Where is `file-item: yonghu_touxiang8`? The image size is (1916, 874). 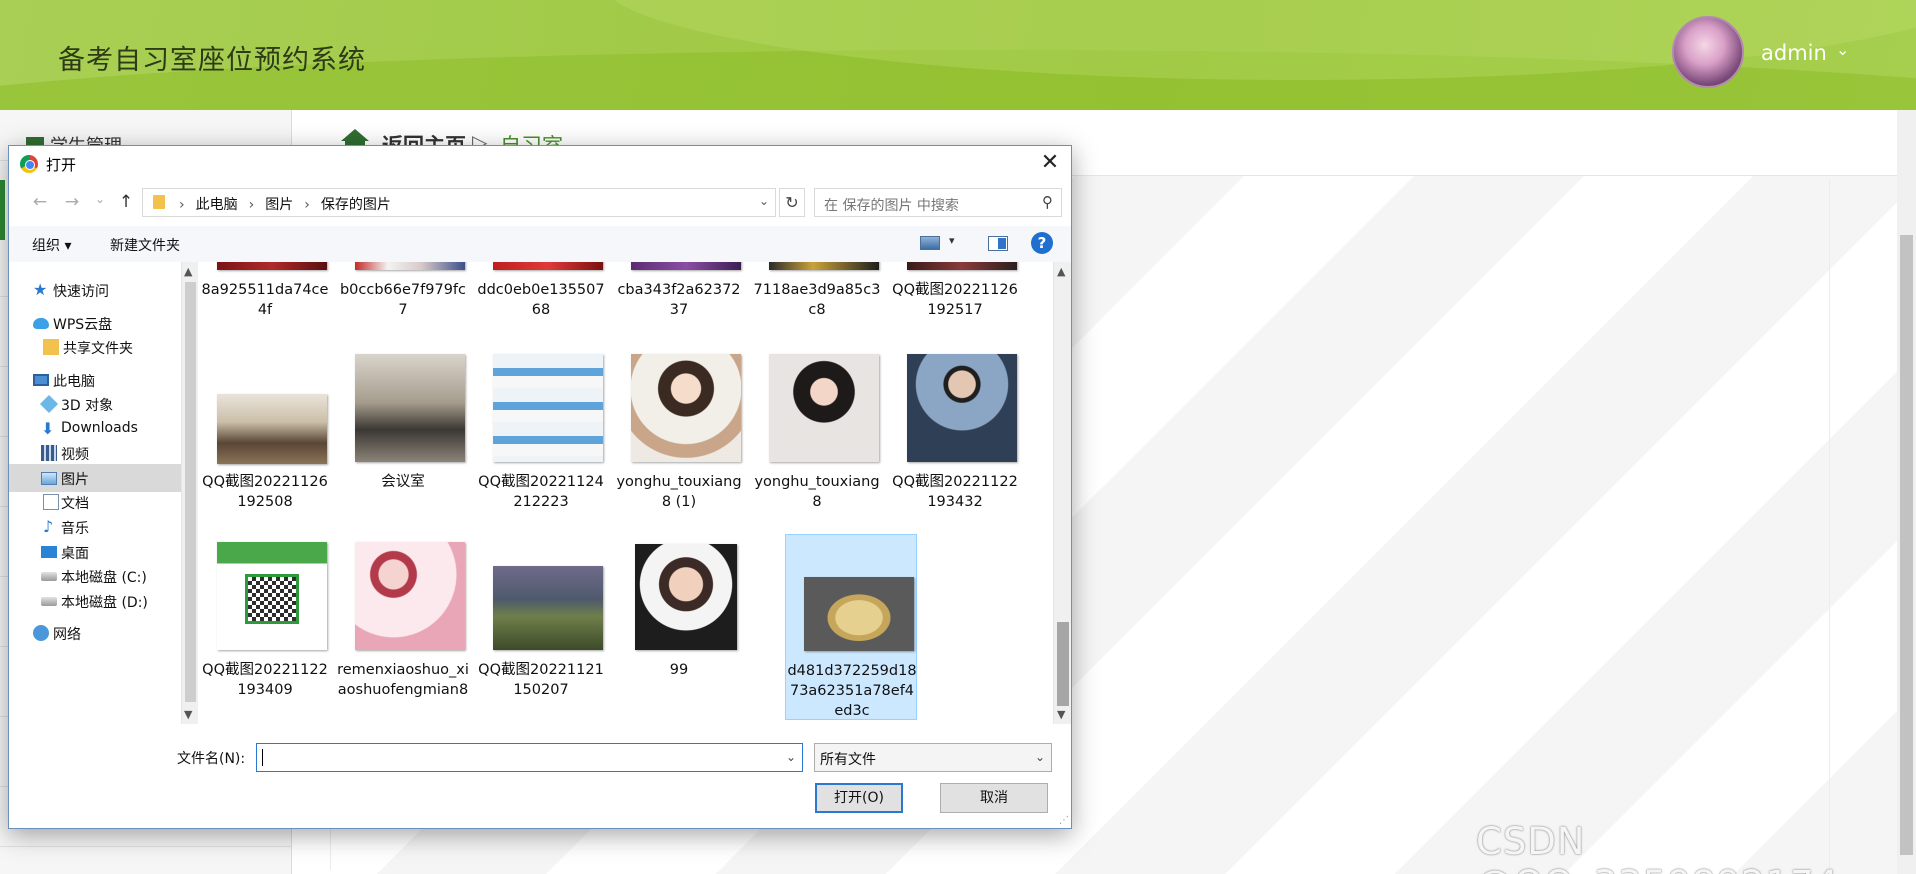
file-item: yonghu_touxiang8 is located at coordinates (817, 447).